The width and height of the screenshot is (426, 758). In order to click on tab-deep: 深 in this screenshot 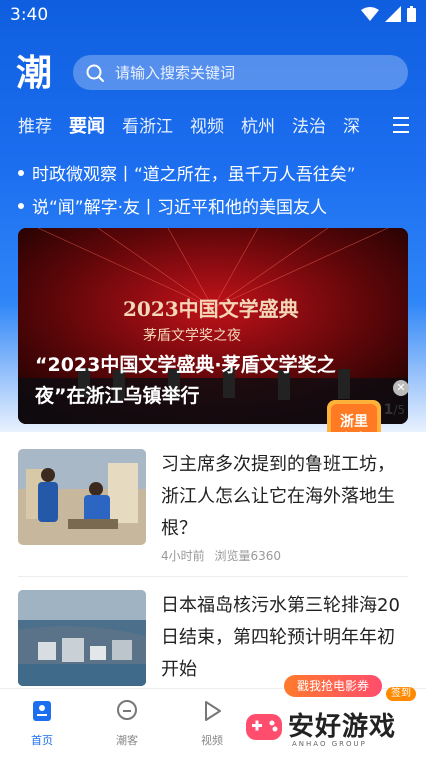, I will do `click(351, 128)`.